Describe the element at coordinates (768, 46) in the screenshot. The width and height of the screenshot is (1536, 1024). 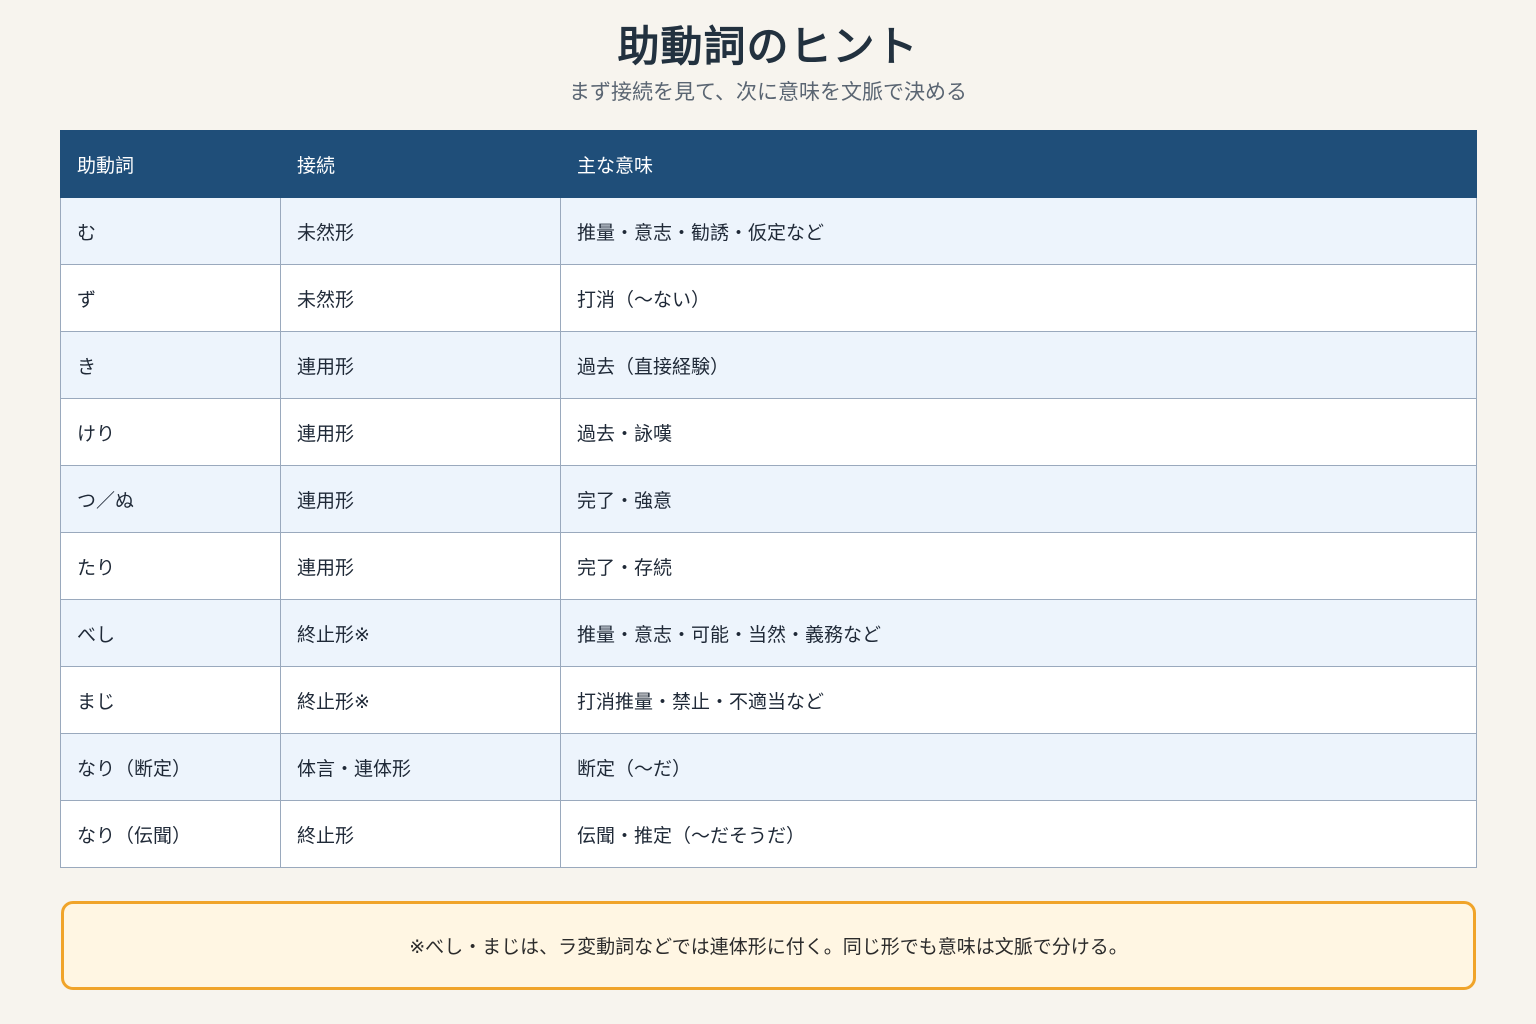
I see `page-title: 助動詞のヒント` at that location.